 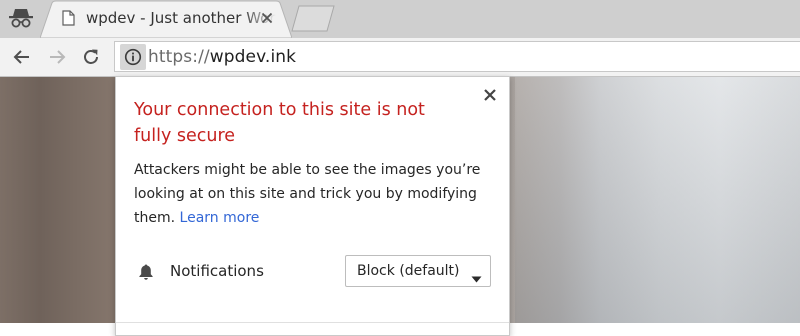 What do you see at coordinates (68, 20) in the screenshot?
I see `page-icon` at bounding box center [68, 20].